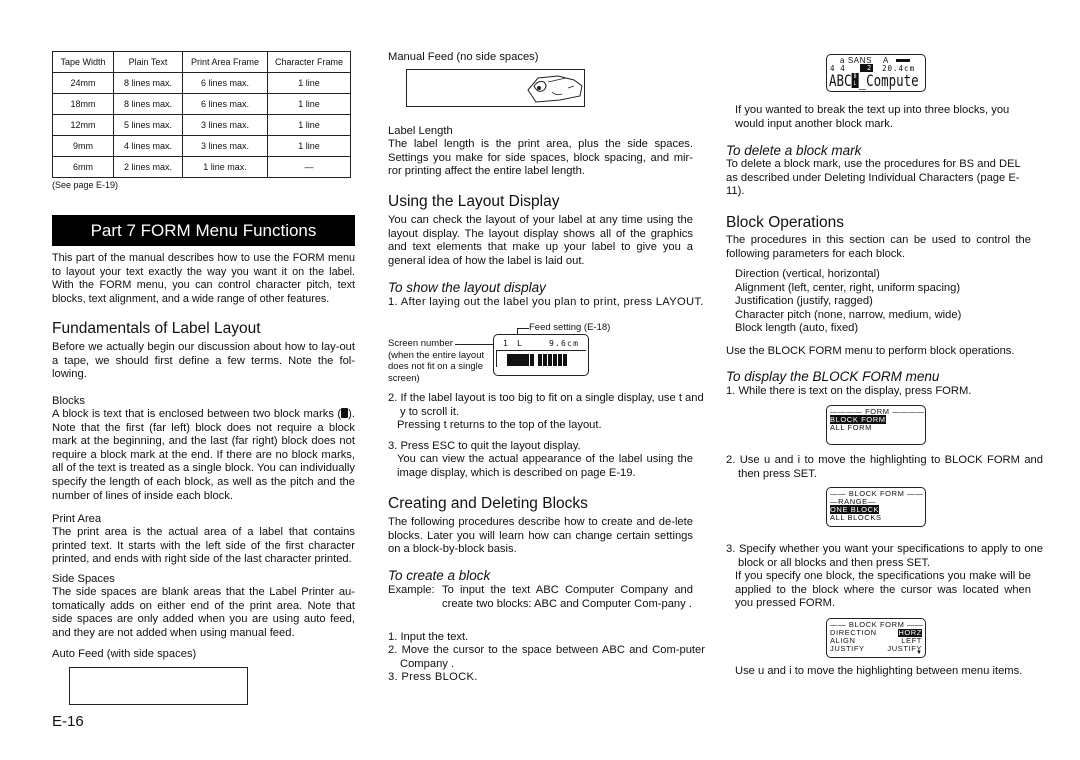 The image size is (1080, 760). Describe the element at coordinates (420, 131) in the screenshot. I see `label-length-title: Label Length` at that location.